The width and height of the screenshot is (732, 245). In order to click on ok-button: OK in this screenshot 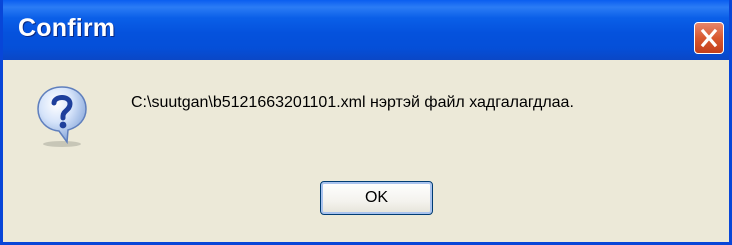, I will do `click(376, 198)`.